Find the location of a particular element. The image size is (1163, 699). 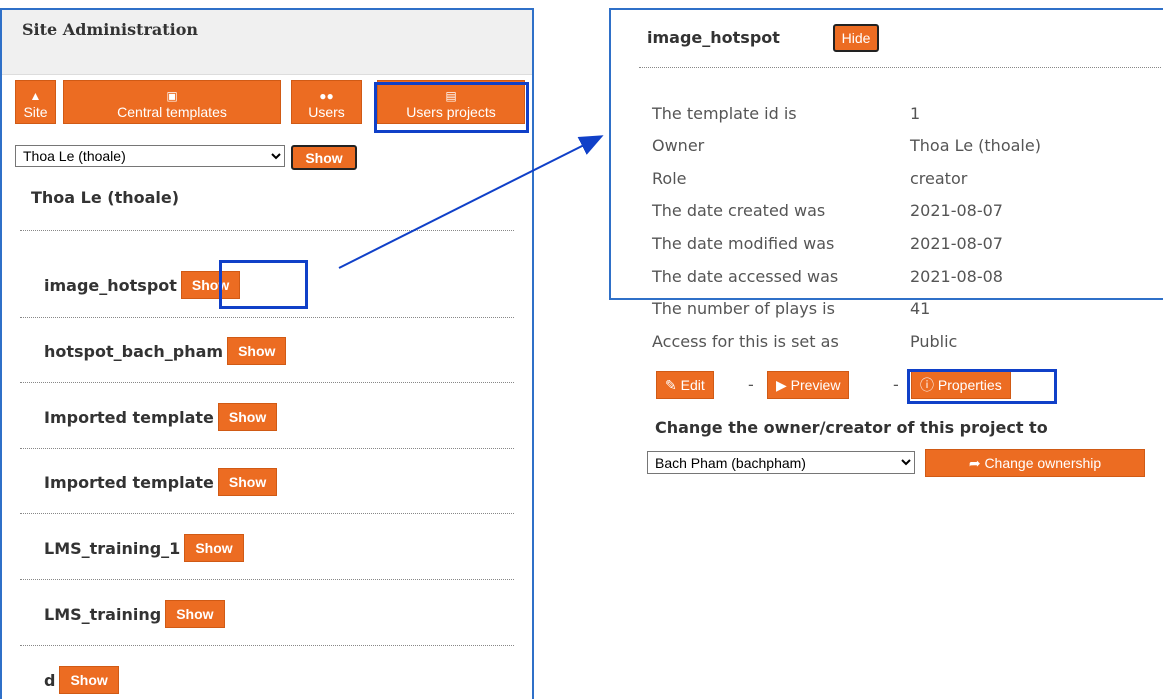

info-icon: ⓘ is located at coordinates (929, 385).